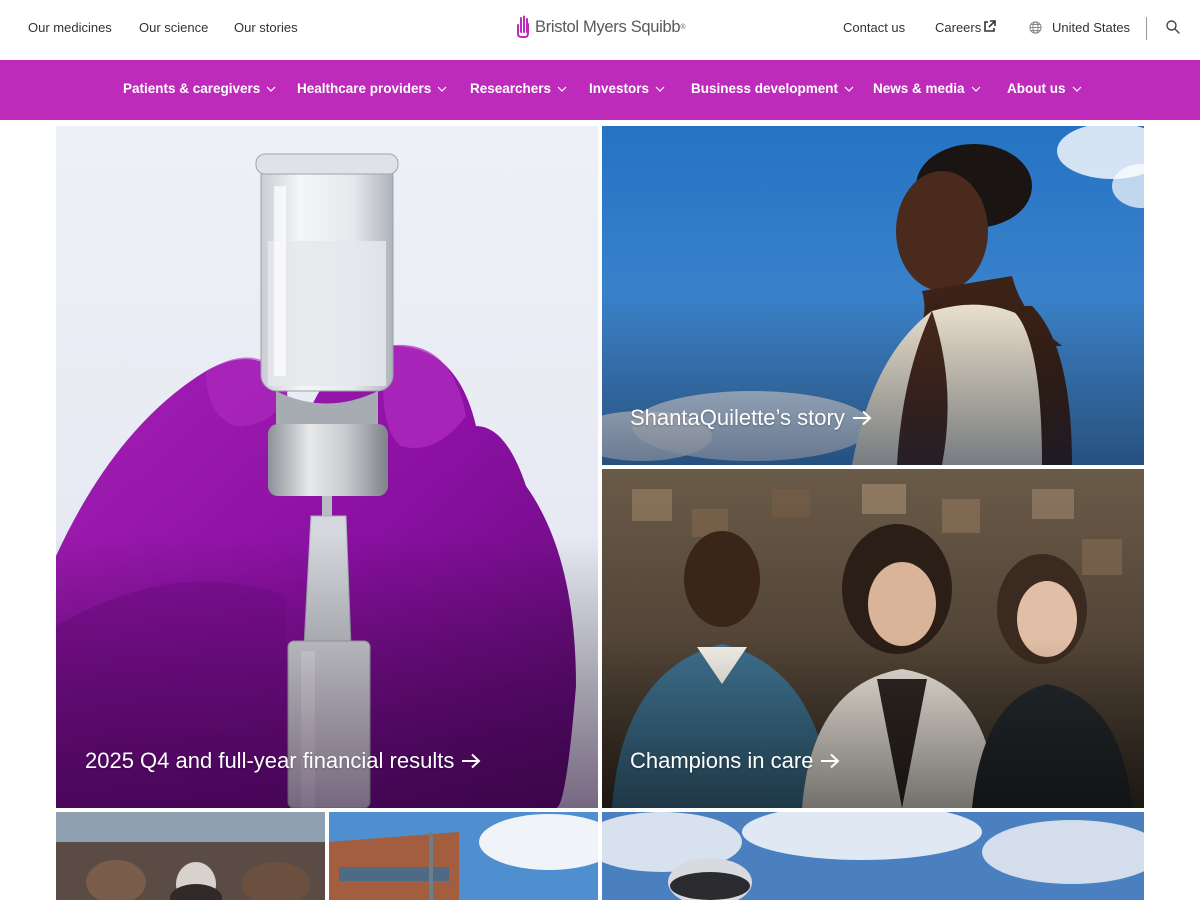 The height and width of the screenshot is (900, 1200). I want to click on careers-label: Careers, so click(958, 27).